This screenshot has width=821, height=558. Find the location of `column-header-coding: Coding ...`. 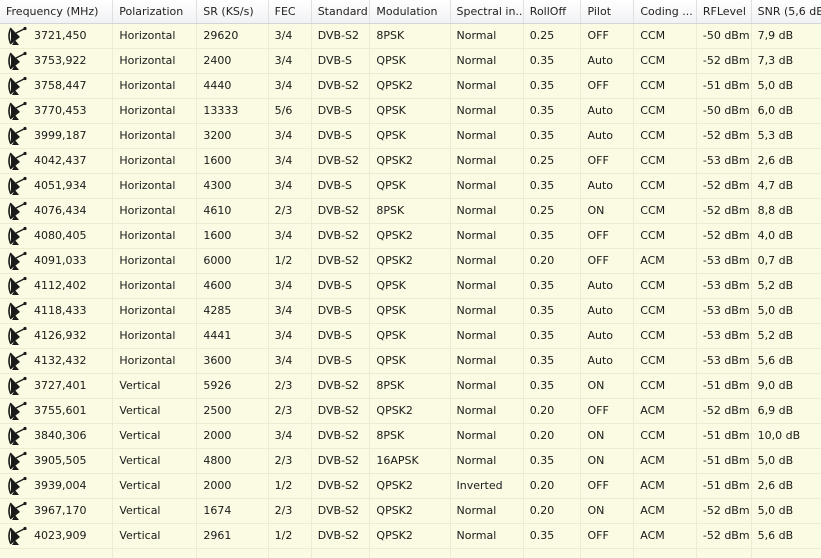

column-header-coding: Coding ... is located at coordinates (665, 11).